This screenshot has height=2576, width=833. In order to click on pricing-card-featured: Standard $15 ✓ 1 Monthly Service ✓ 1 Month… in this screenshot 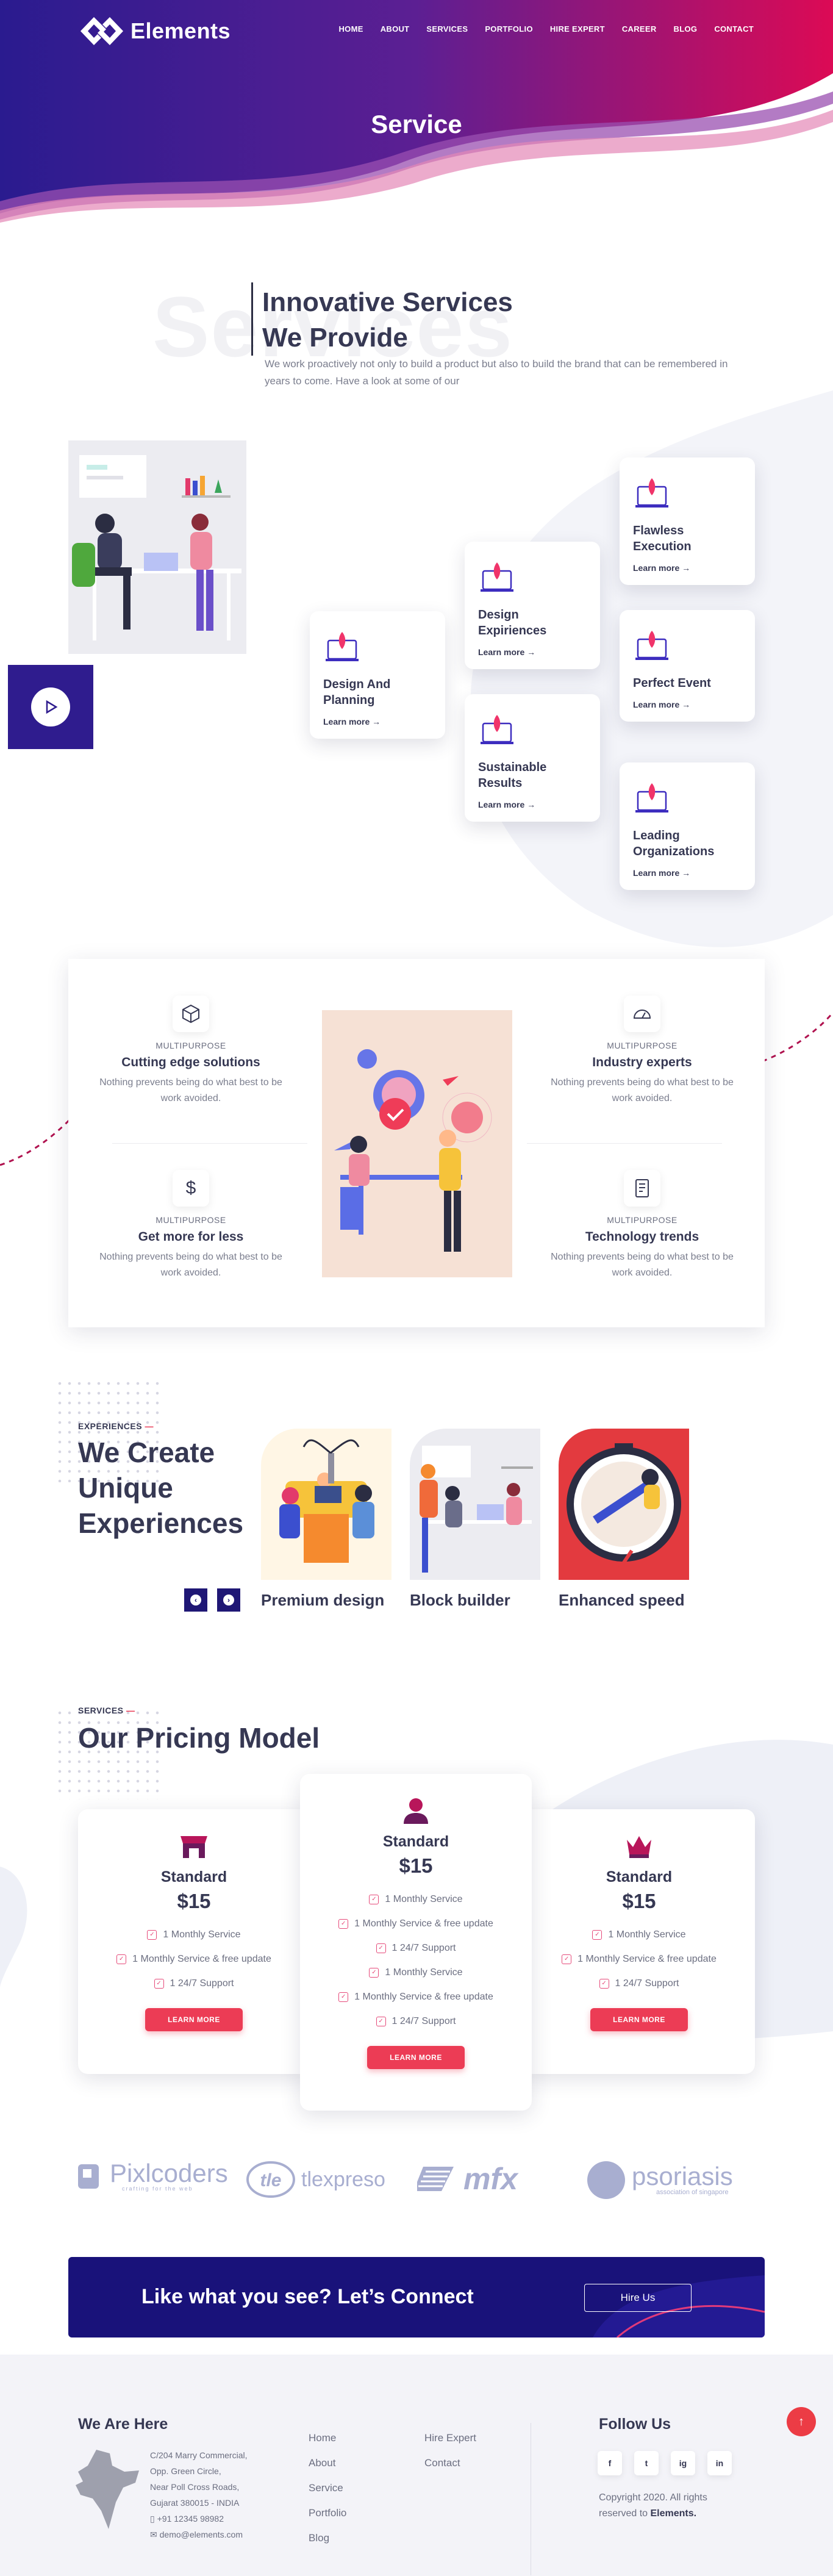, I will do `click(416, 1943)`.